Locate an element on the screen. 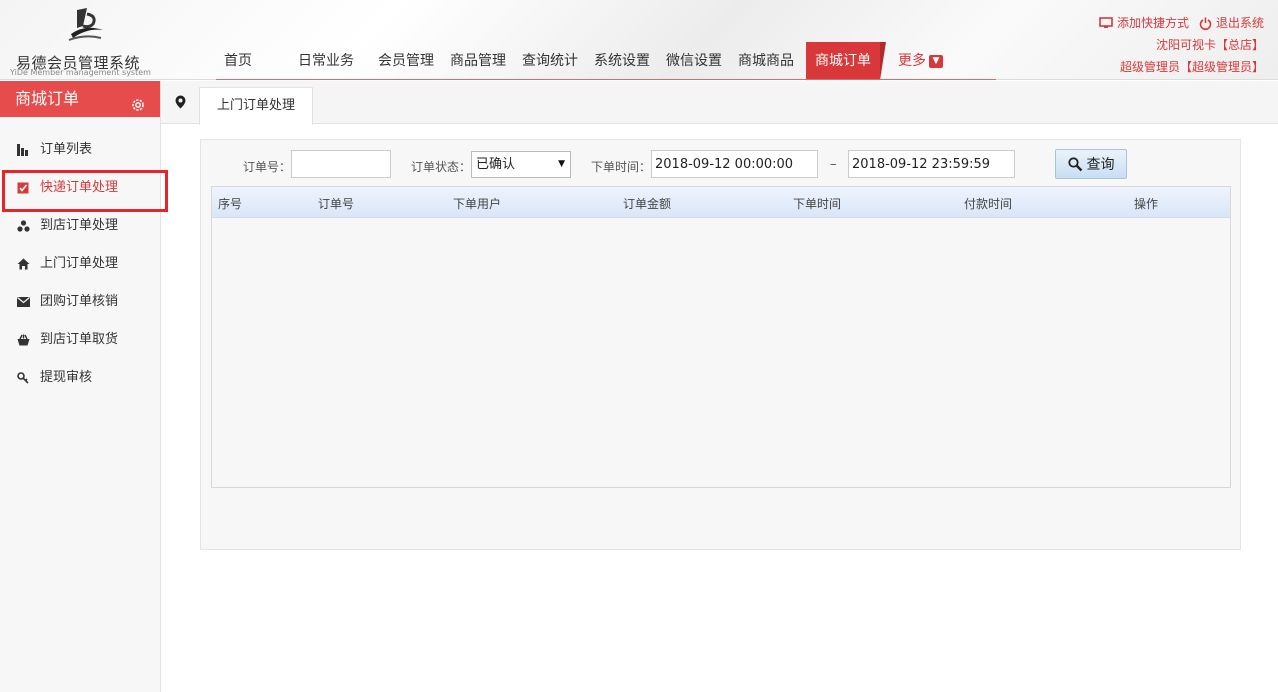 This screenshot has width=1278, height=692. sidebar-item-instore-orders: 到店订单处理 is located at coordinates (80, 226).